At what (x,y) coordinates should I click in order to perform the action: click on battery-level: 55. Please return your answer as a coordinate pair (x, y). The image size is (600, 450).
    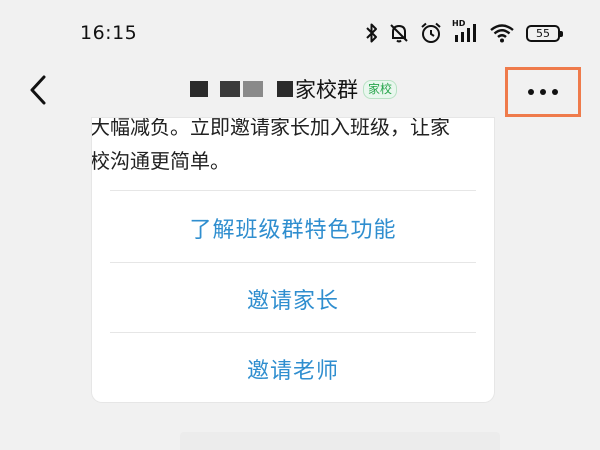
    Looking at the image, I should click on (543, 33).